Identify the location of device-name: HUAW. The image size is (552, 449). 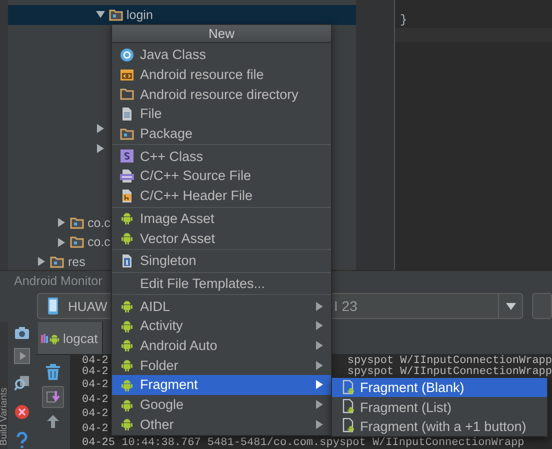
(88, 306).